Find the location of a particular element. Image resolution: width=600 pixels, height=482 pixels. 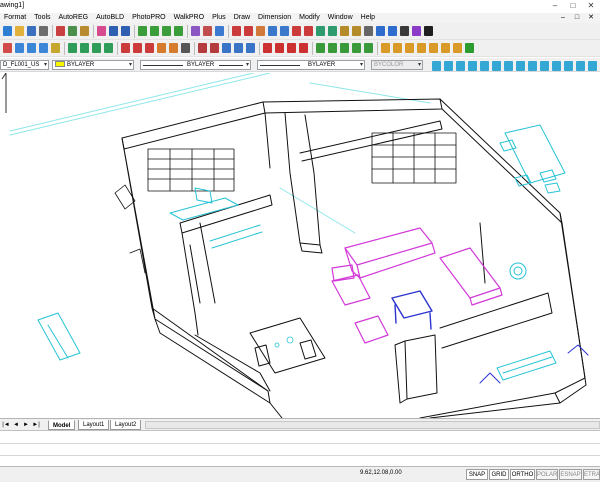

grid-toggle: GRID is located at coordinates (499, 474).